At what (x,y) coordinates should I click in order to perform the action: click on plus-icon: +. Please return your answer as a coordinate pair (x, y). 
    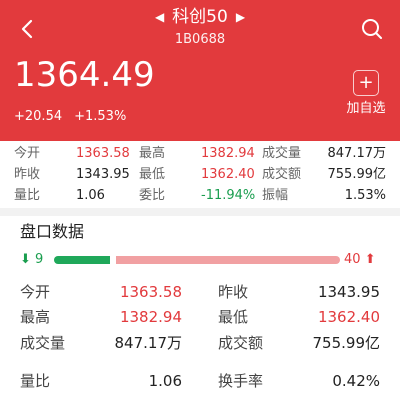
    Looking at the image, I should click on (366, 83).